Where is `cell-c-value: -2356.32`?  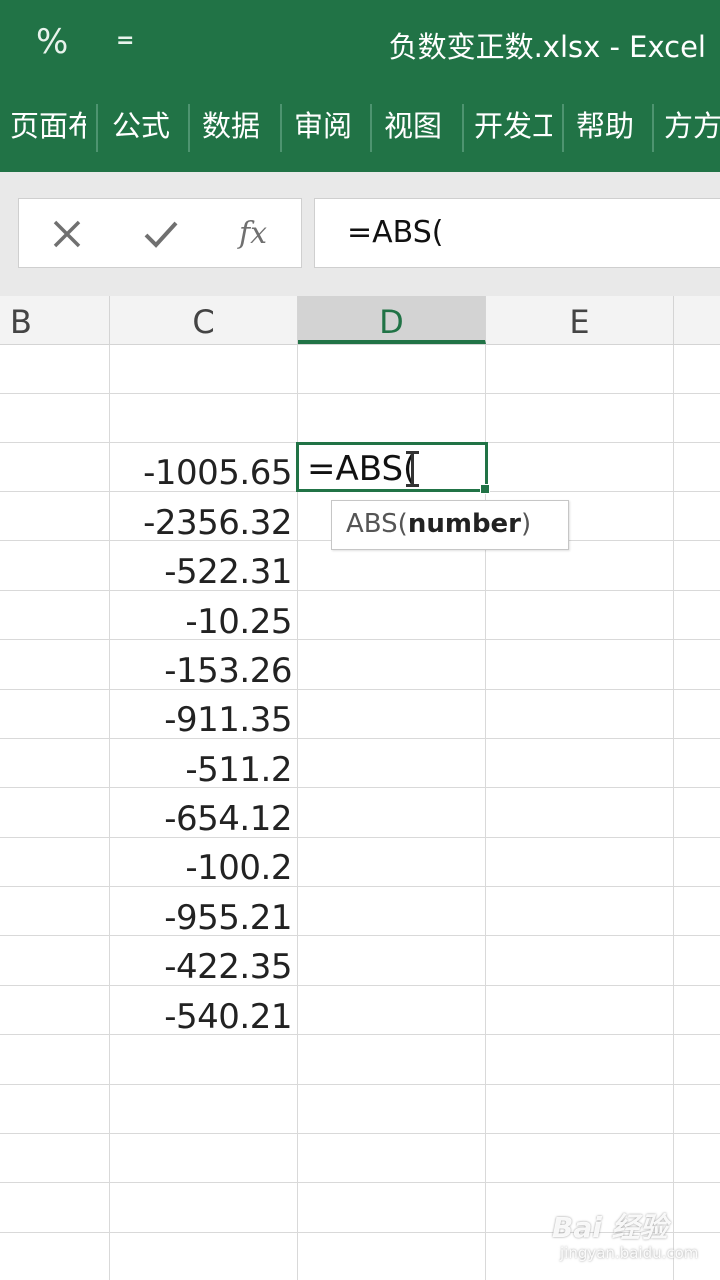
cell-c-value: -2356.32 is located at coordinates (201, 521).